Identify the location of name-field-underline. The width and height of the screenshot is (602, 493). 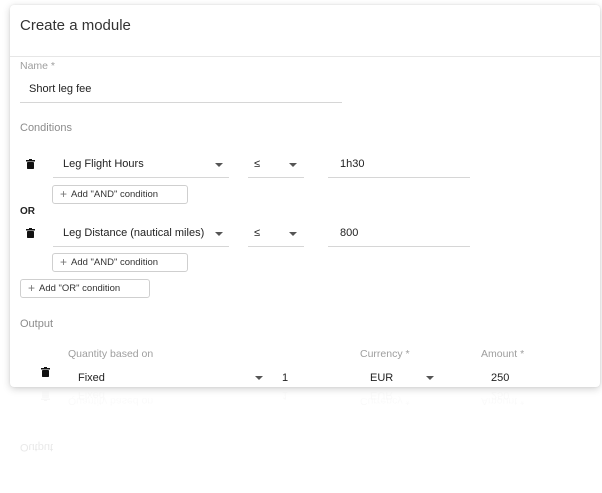
(181, 102).